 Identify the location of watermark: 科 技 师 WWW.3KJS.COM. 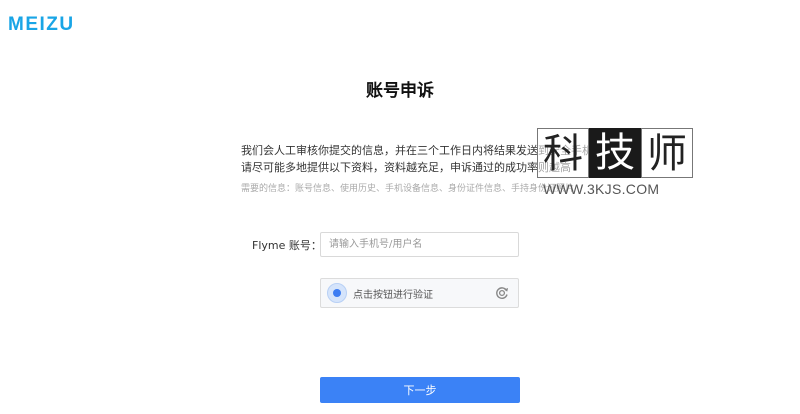
(615, 164).